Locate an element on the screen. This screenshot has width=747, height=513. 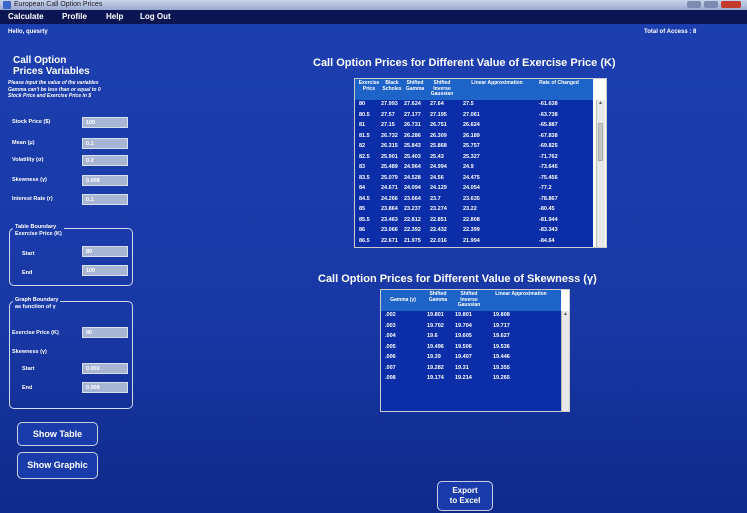
table-cell: 83 is located at coordinates (362, 167).